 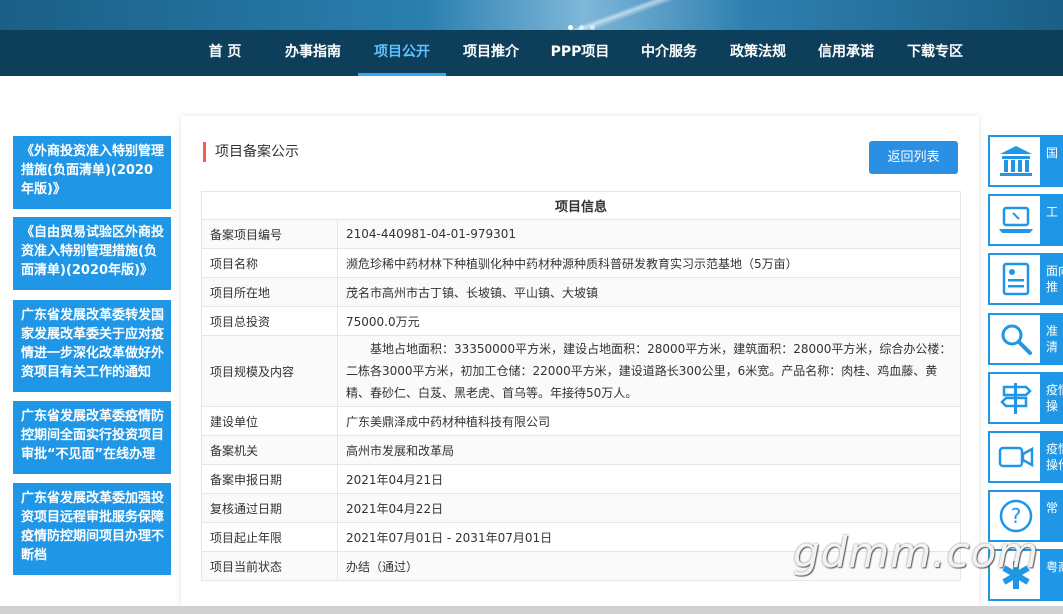 I want to click on nav-item-agency: 中介服务, so click(x=669, y=53).